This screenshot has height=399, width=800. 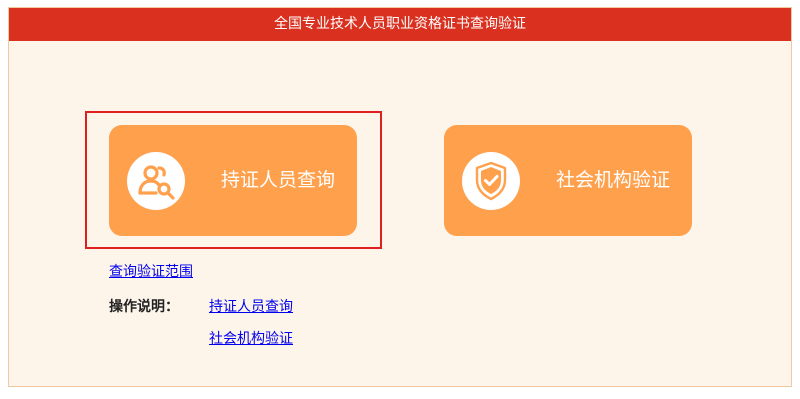 What do you see at coordinates (151, 271) in the screenshot?
I see `query-scope-link: 查询验证范围` at bounding box center [151, 271].